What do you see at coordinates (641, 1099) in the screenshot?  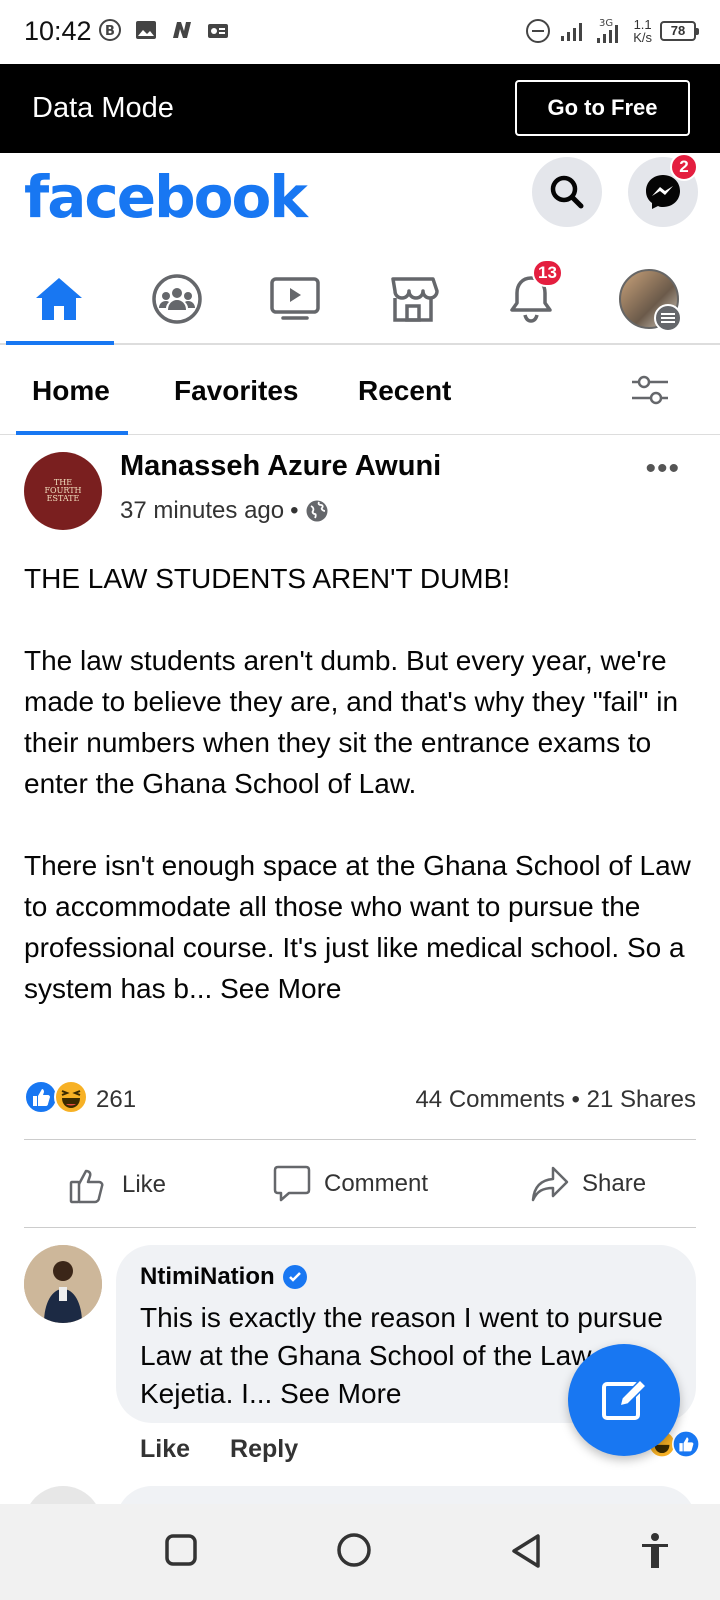 I see `shares-count: 21 Shares` at bounding box center [641, 1099].